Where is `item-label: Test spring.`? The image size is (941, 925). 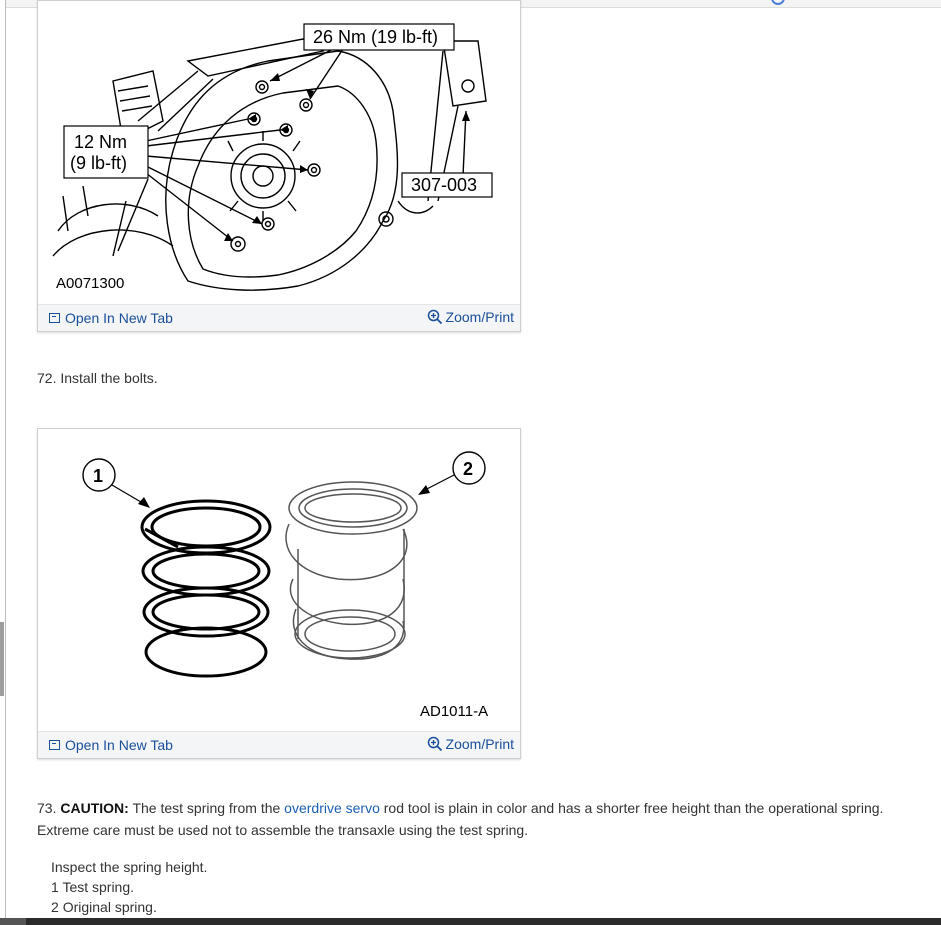 item-label: Test spring. is located at coordinates (98, 887).